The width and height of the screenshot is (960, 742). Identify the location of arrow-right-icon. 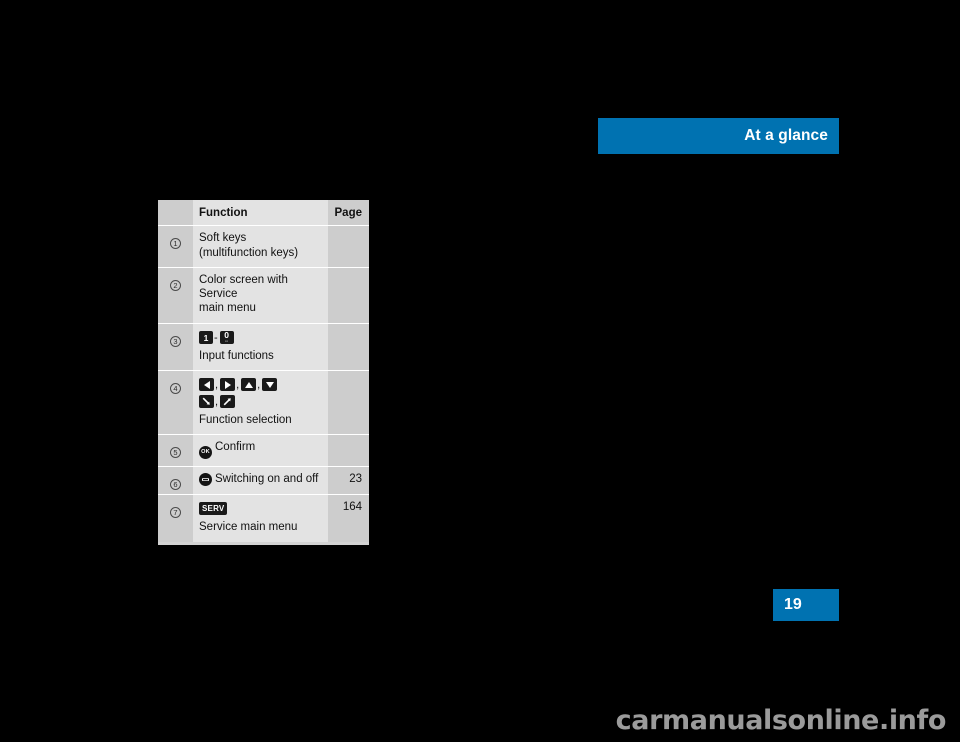
(228, 385).